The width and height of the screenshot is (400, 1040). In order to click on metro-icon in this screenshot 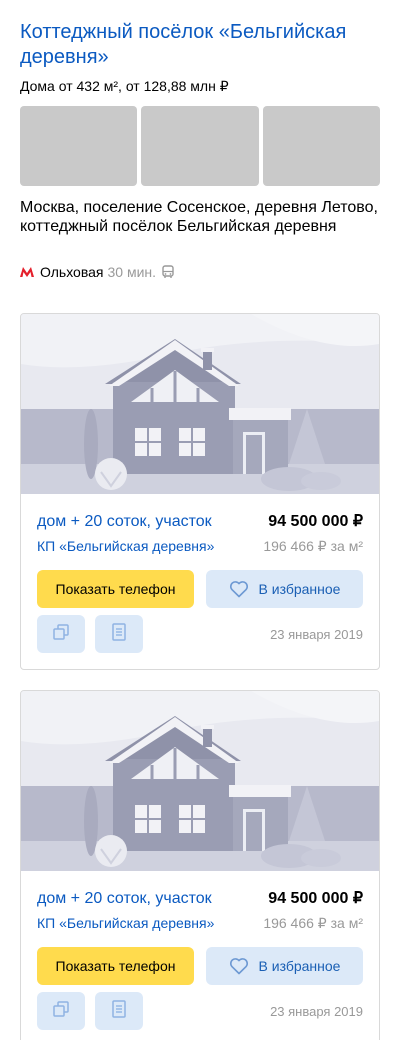, I will do `click(27, 272)`.